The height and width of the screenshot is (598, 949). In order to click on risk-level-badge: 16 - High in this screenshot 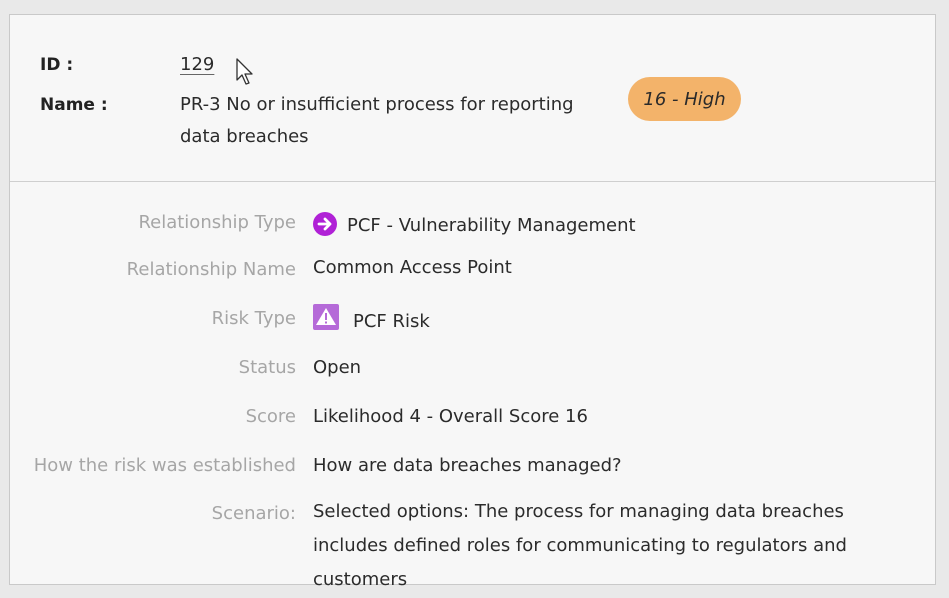, I will do `click(684, 99)`.